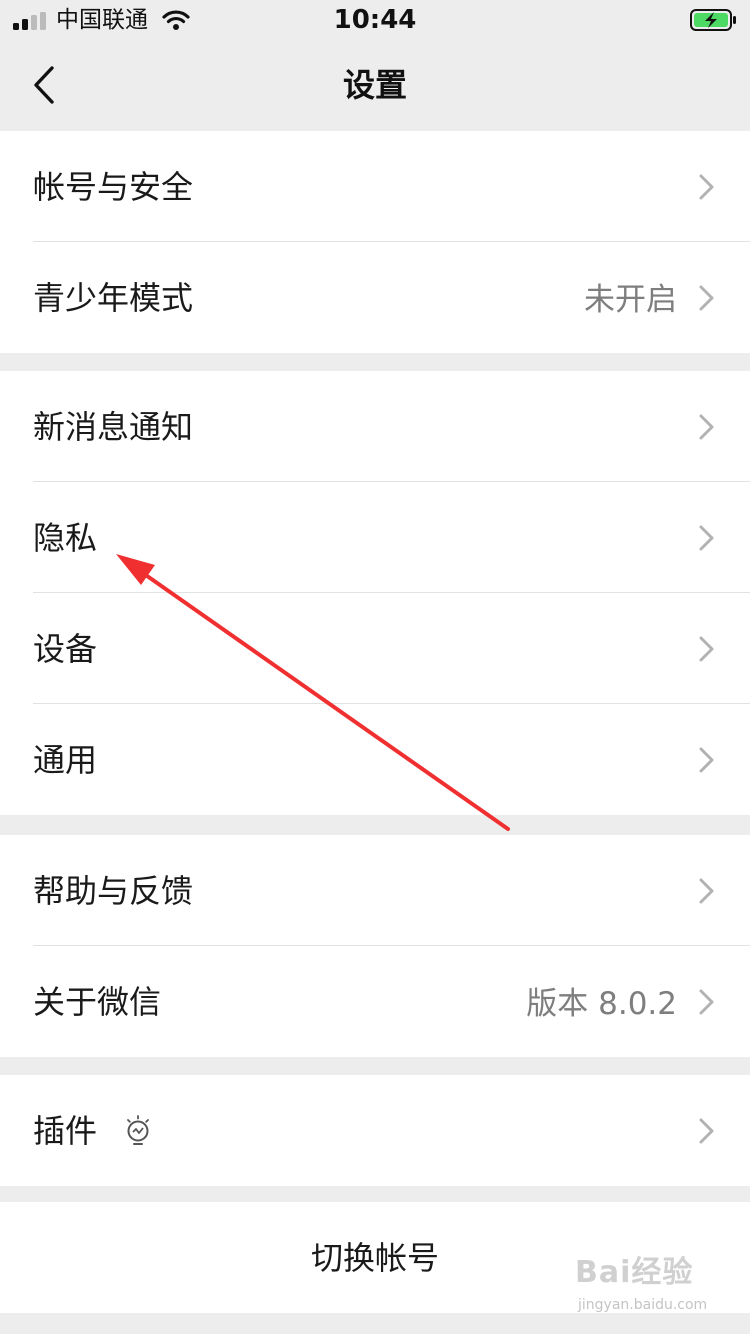 The image size is (750, 1334). I want to click on settings-item-value: 未开启, so click(630, 300).